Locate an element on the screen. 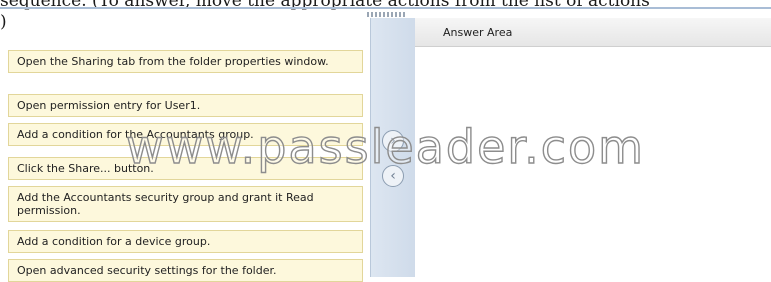  splitter-grip is located at coordinates (386, 14).